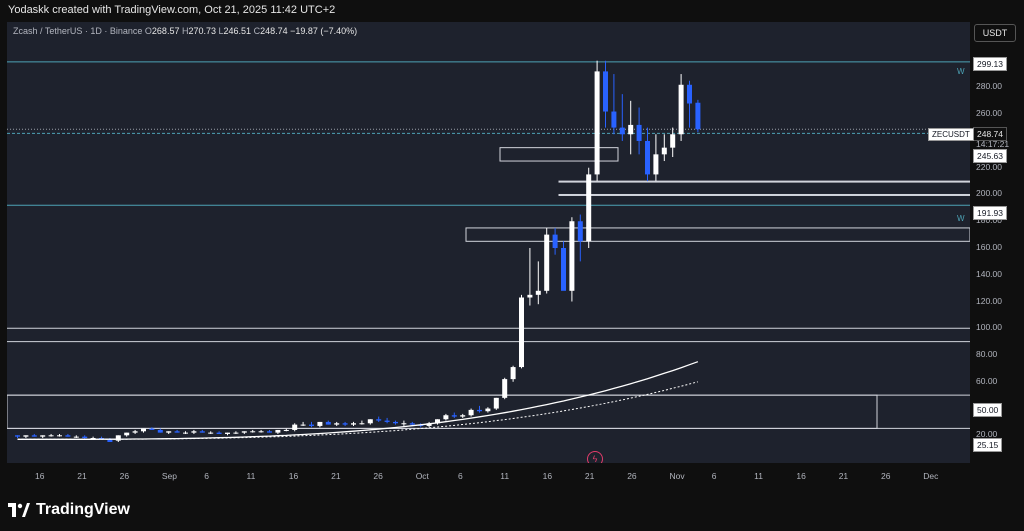  What do you see at coordinates (987, 354) in the screenshot?
I see `price-tick: 80.00` at bounding box center [987, 354].